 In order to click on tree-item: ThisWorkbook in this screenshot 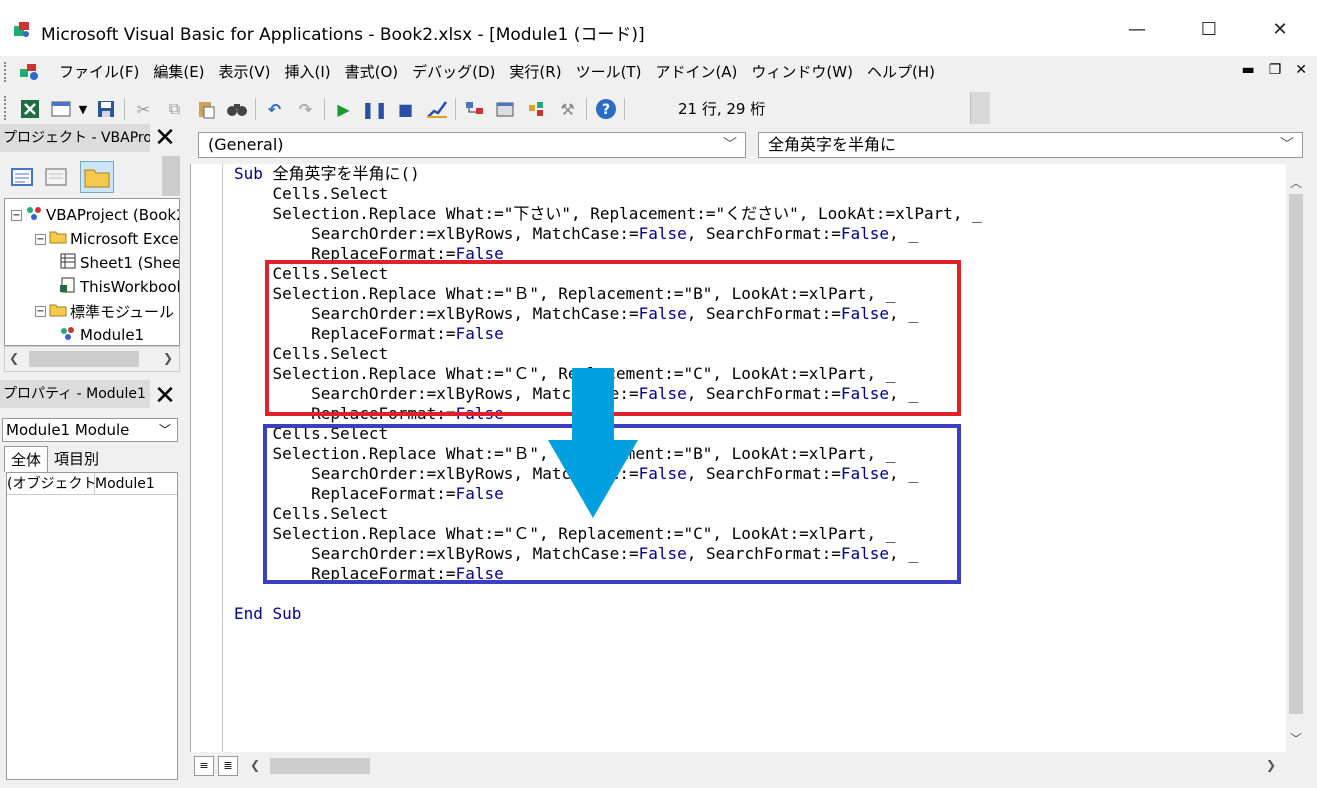, I will do `click(119, 287)`.